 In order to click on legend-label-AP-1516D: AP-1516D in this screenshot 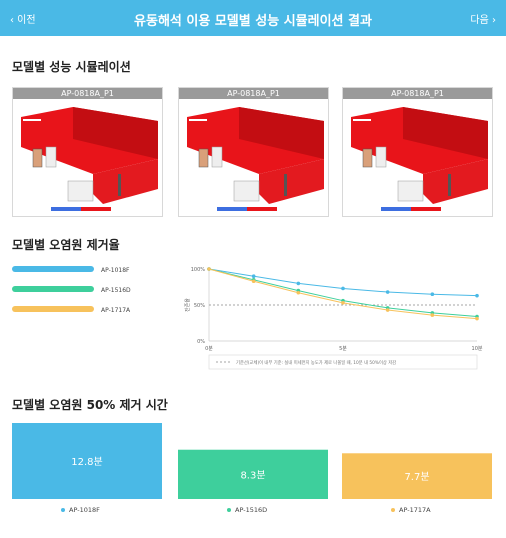, I will do `click(116, 290)`.